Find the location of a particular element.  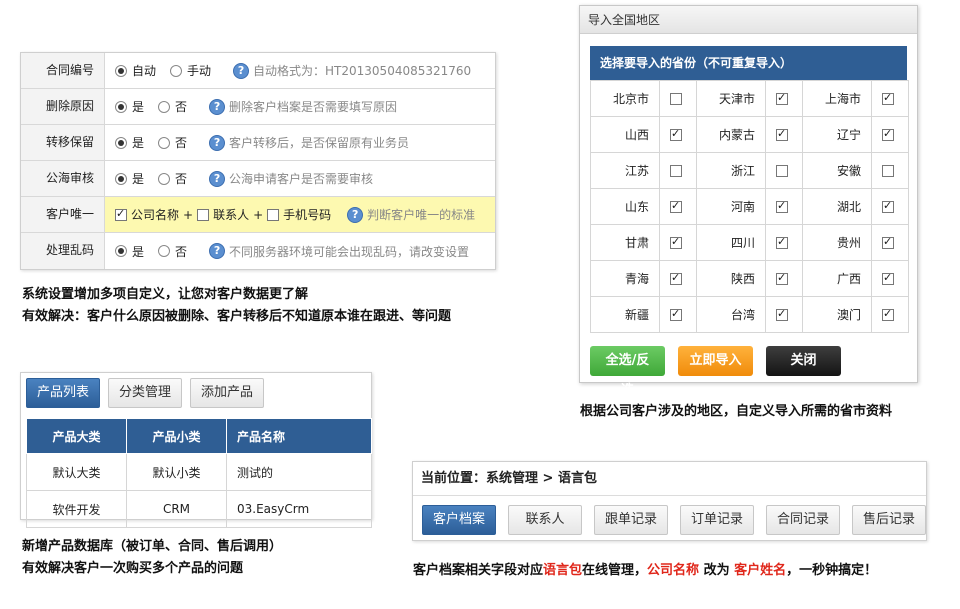

province-name: 安徽 is located at coordinates (837, 170).